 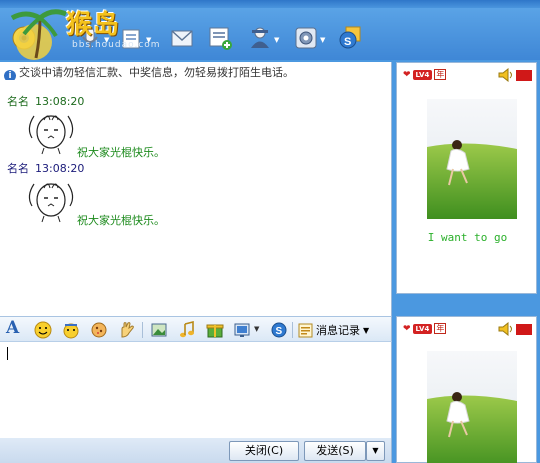 I want to click on gift-icon, so click(x=215, y=331).